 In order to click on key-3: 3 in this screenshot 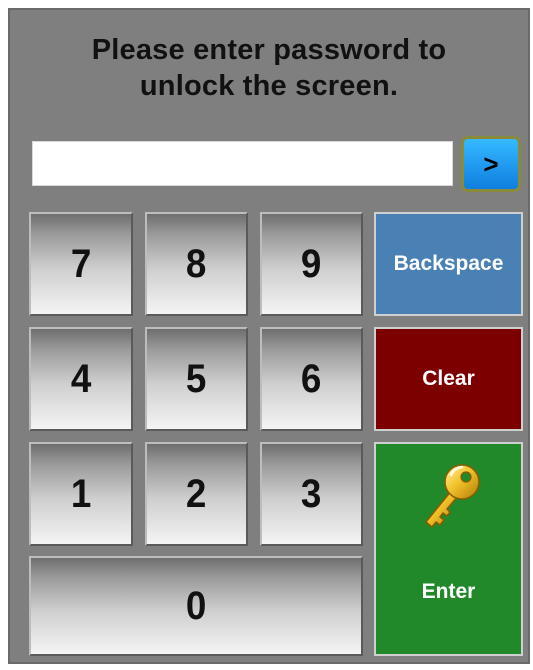, I will do `click(311, 494)`.